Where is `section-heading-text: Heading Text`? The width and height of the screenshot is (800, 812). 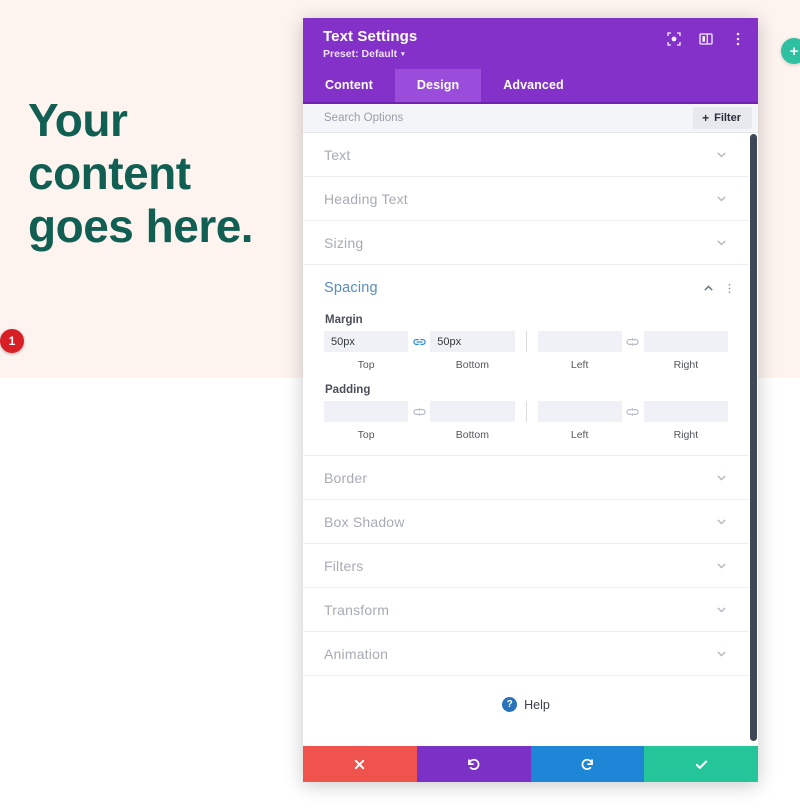
section-heading-text: Heading Text is located at coordinates (526, 199).